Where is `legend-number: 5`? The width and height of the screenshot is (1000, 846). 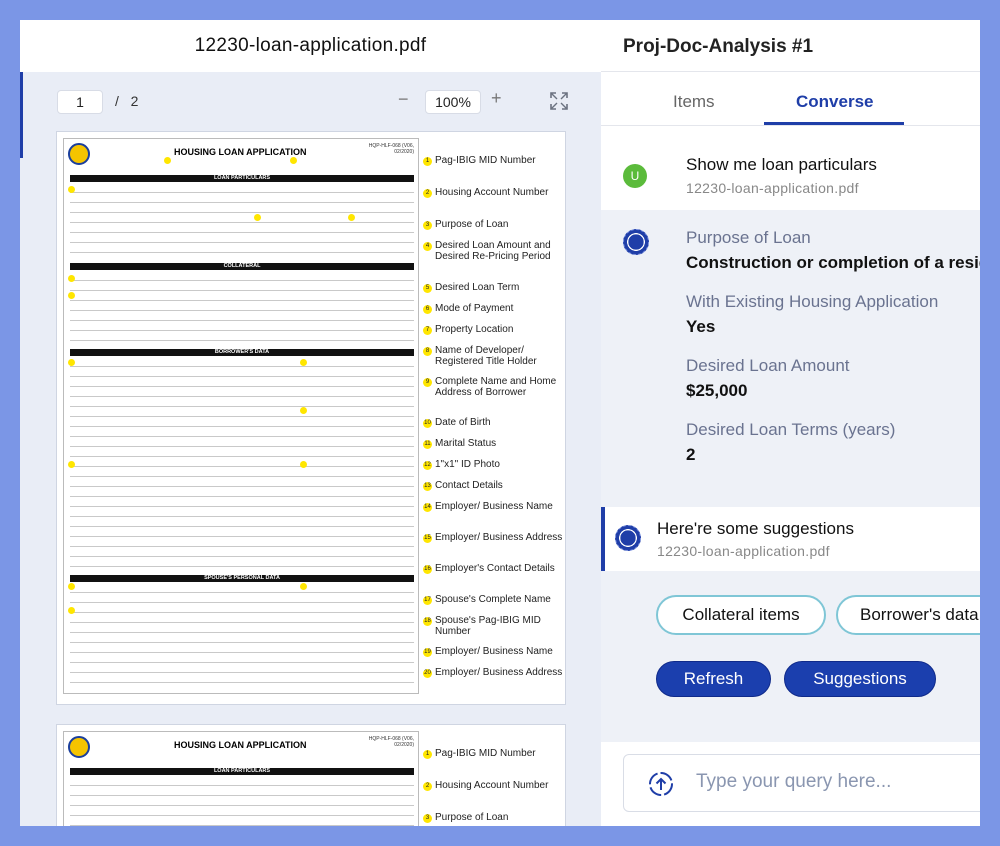
legend-number: 5 is located at coordinates (427, 288).